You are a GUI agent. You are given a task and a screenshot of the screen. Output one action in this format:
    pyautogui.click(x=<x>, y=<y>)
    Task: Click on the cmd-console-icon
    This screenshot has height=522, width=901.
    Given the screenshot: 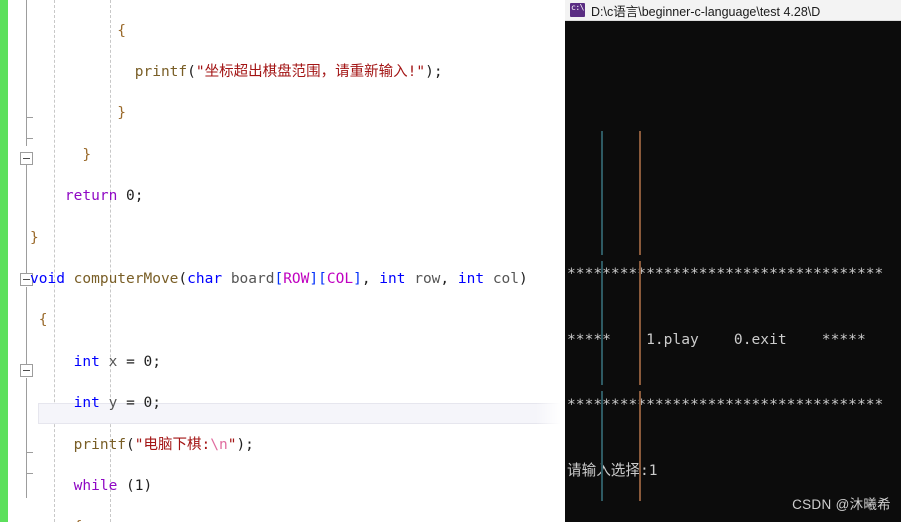 What is the action you would take?
    pyautogui.click(x=577, y=10)
    